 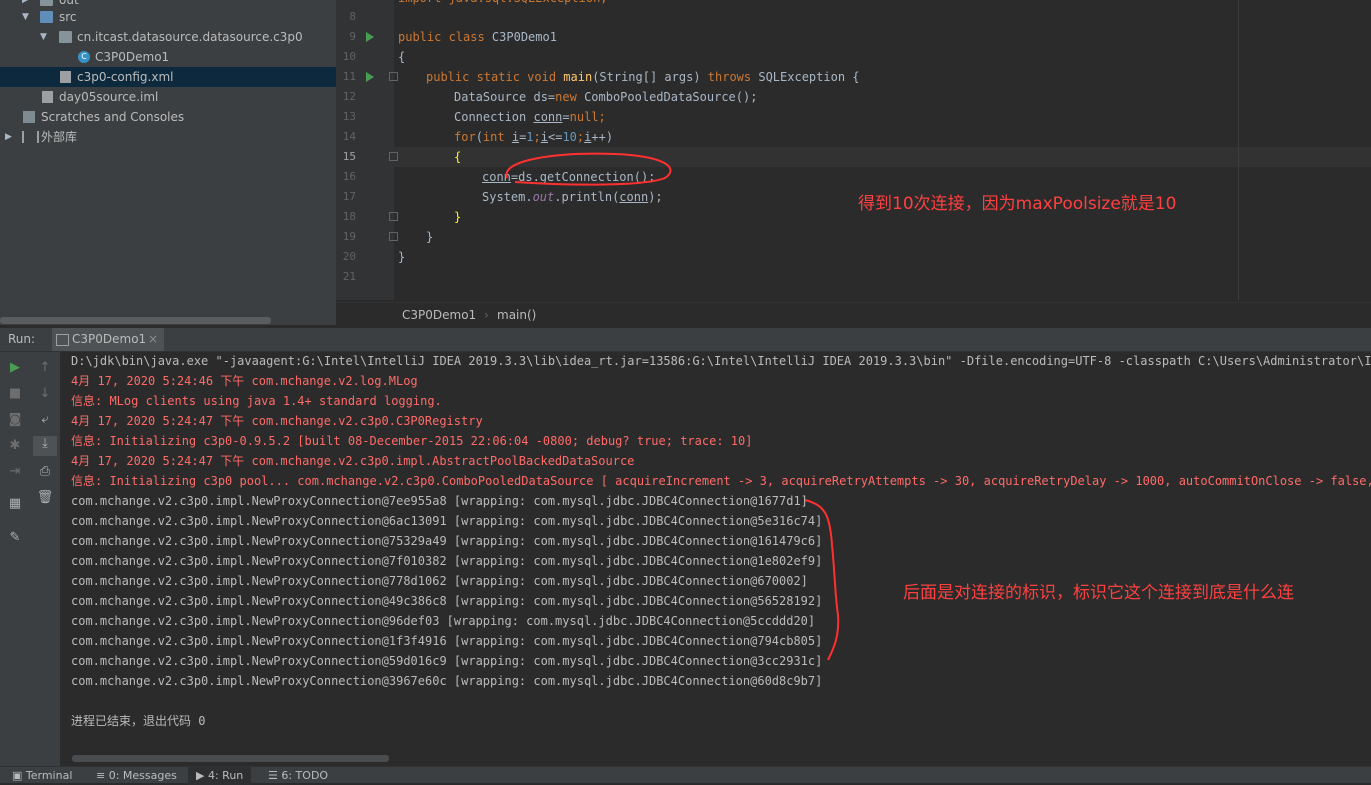 What do you see at coordinates (42, 776) in the screenshot?
I see `terminal-tool-button: ▣ Terminal` at bounding box center [42, 776].